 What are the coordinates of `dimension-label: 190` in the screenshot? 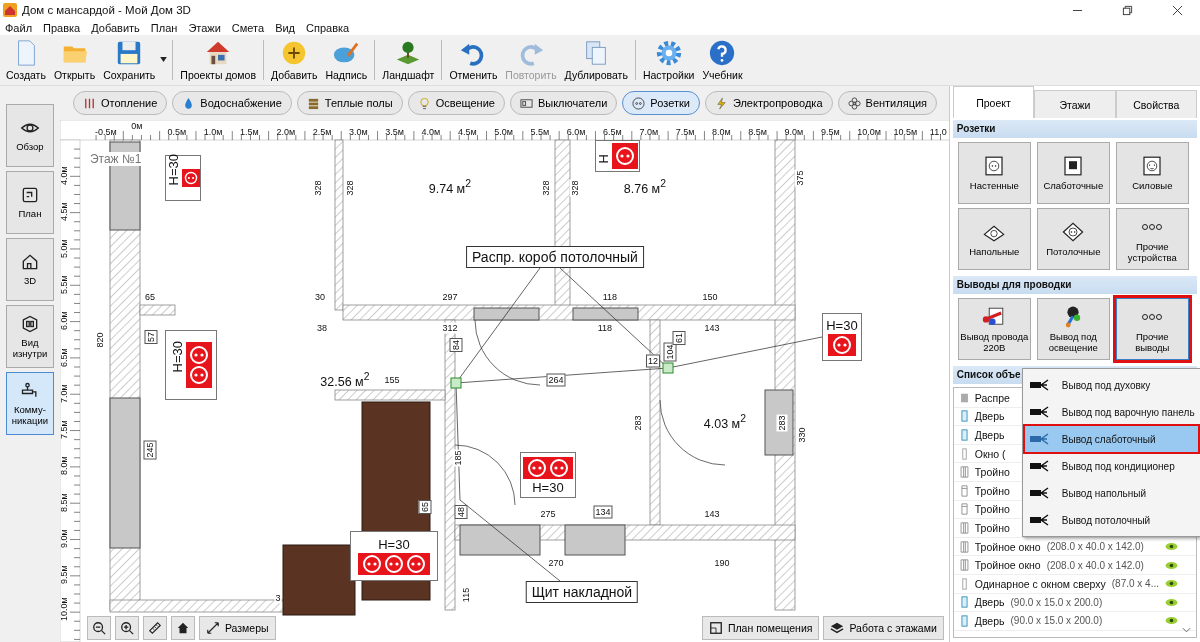 It's located at (722, 563).